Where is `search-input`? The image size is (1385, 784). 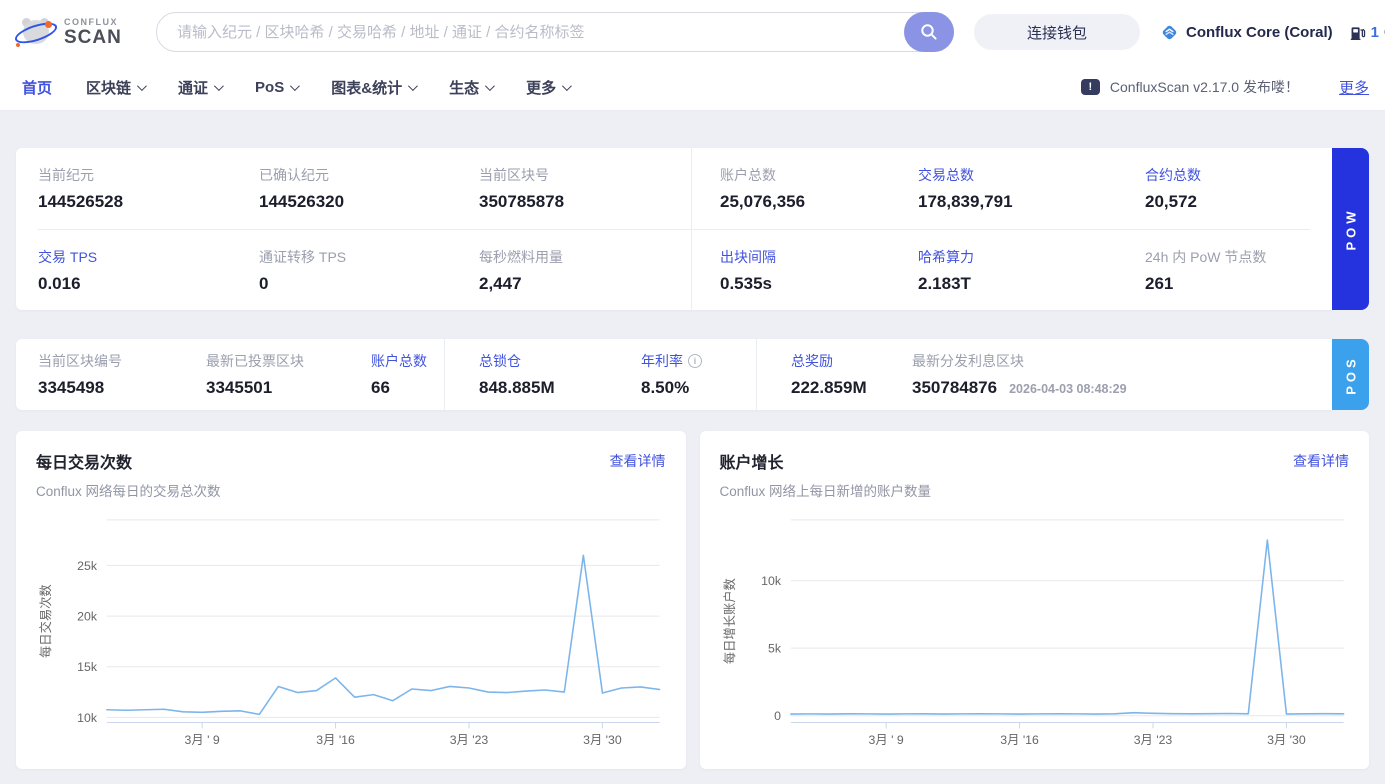
search-input is located at coordinates (555, 32).